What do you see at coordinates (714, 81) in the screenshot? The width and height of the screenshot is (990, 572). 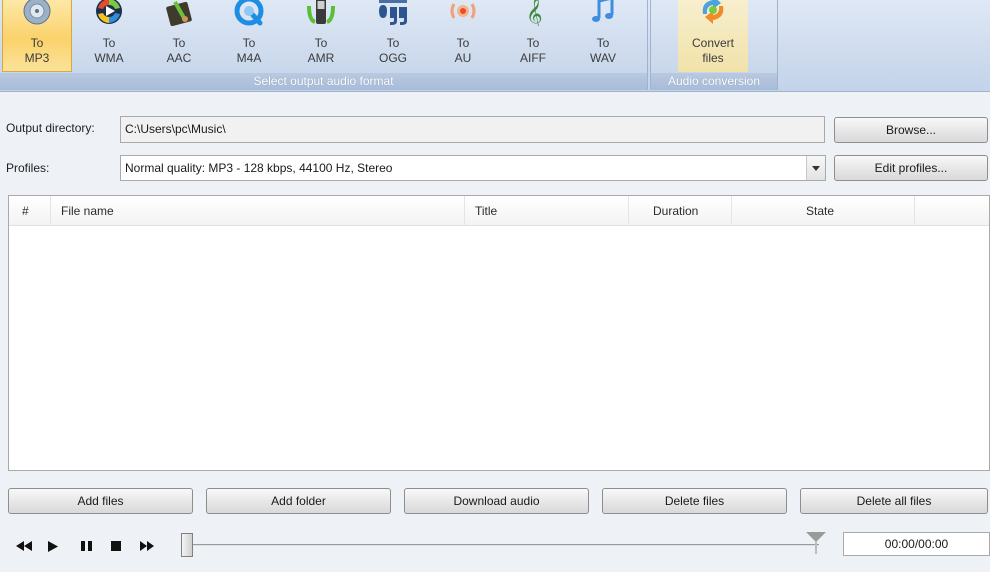 I see `conversion-group-label: Audio conversion` at bounding box center [714, 81].